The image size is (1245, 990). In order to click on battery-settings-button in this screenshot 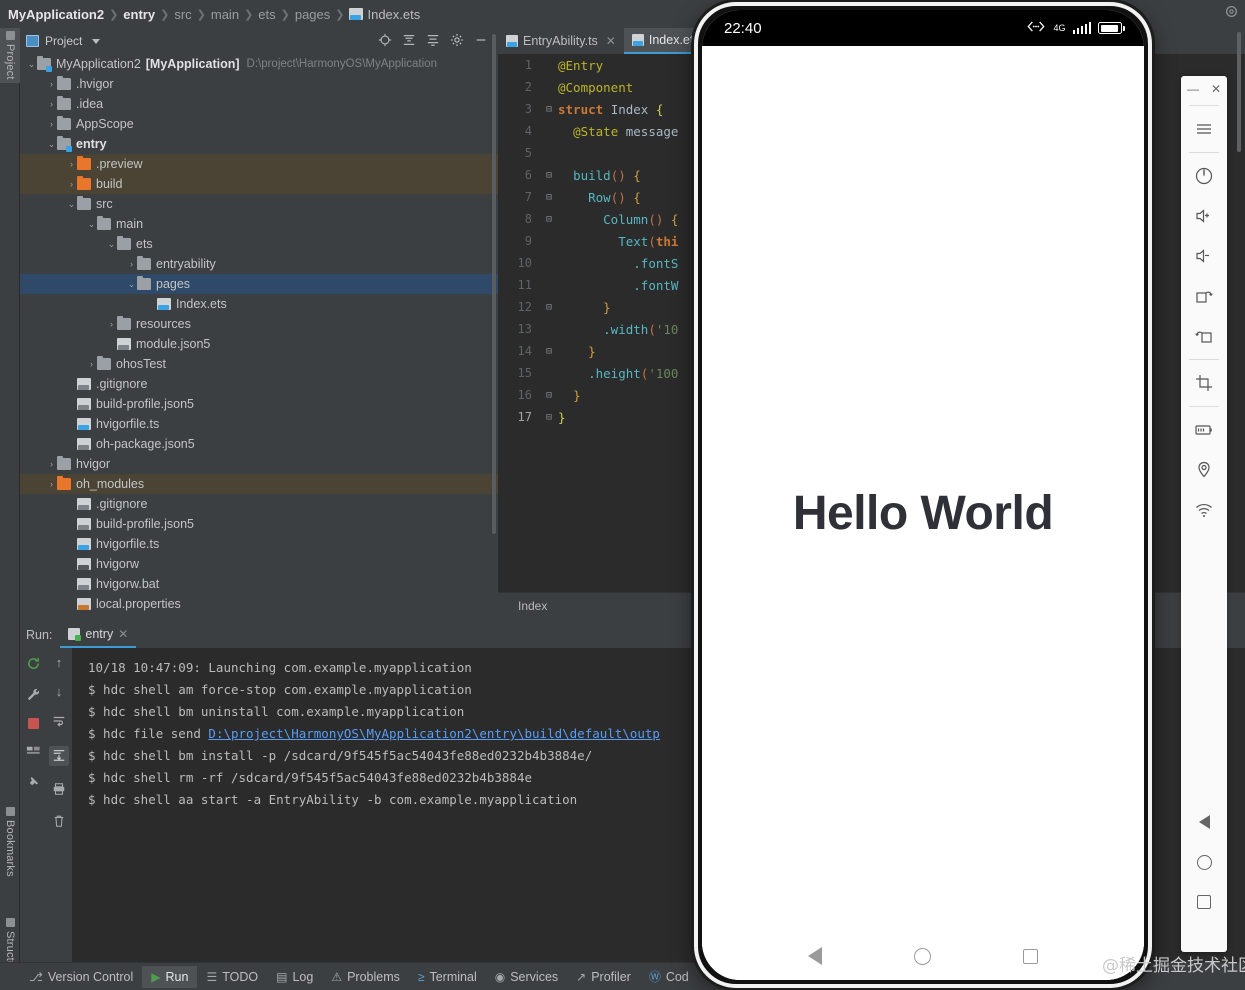, I will do `click(1204, 430)`.